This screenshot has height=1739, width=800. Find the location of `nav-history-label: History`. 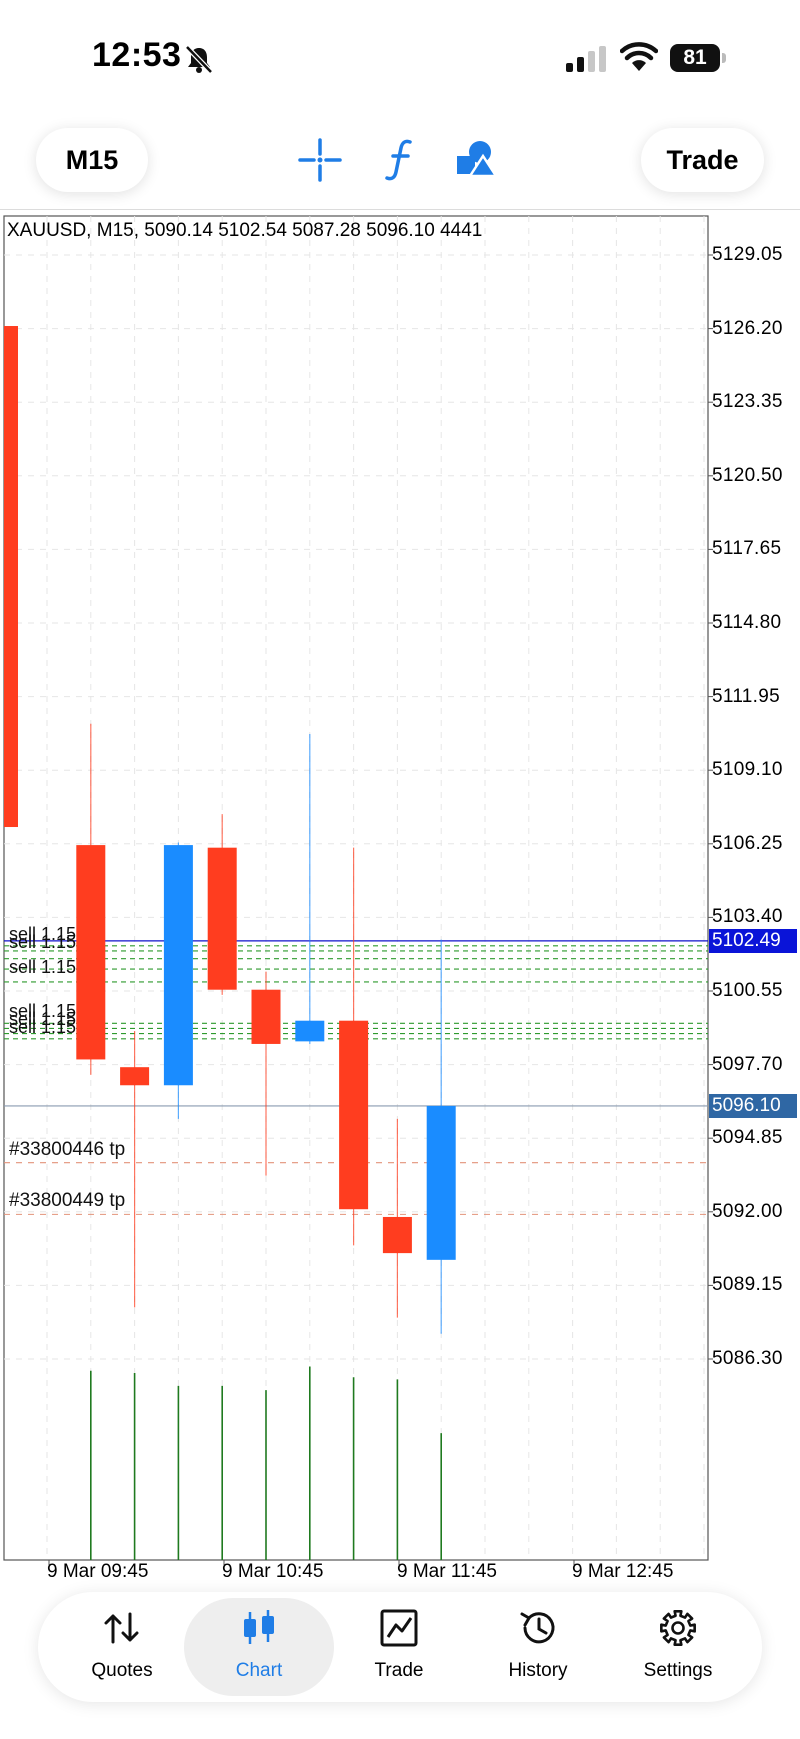

nav-history-label: History is located at coordinates (538, 1670).